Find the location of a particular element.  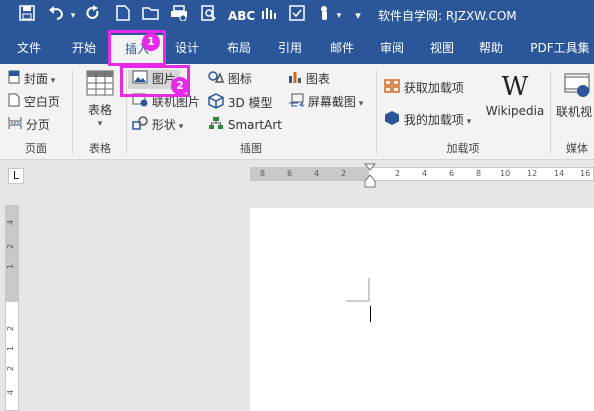

online-video-icon is located at coordinates (577, 87).